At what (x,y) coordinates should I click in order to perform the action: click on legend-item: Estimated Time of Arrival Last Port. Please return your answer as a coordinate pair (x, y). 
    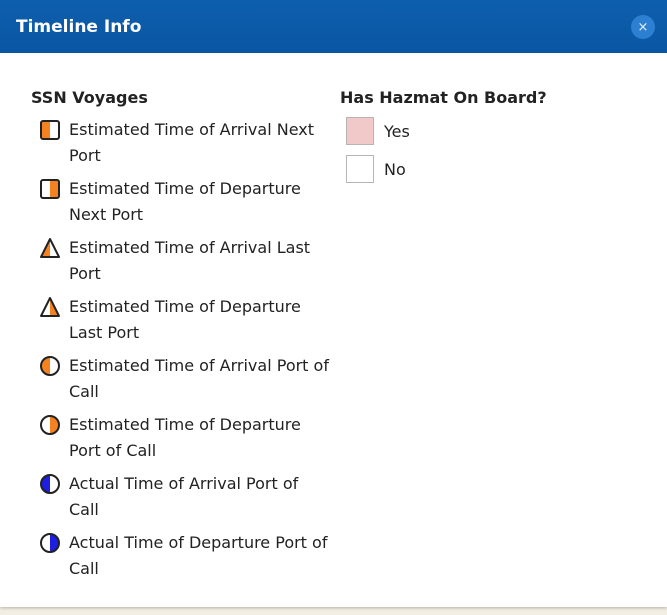
    Looking at the image, I should click on (181, 262).